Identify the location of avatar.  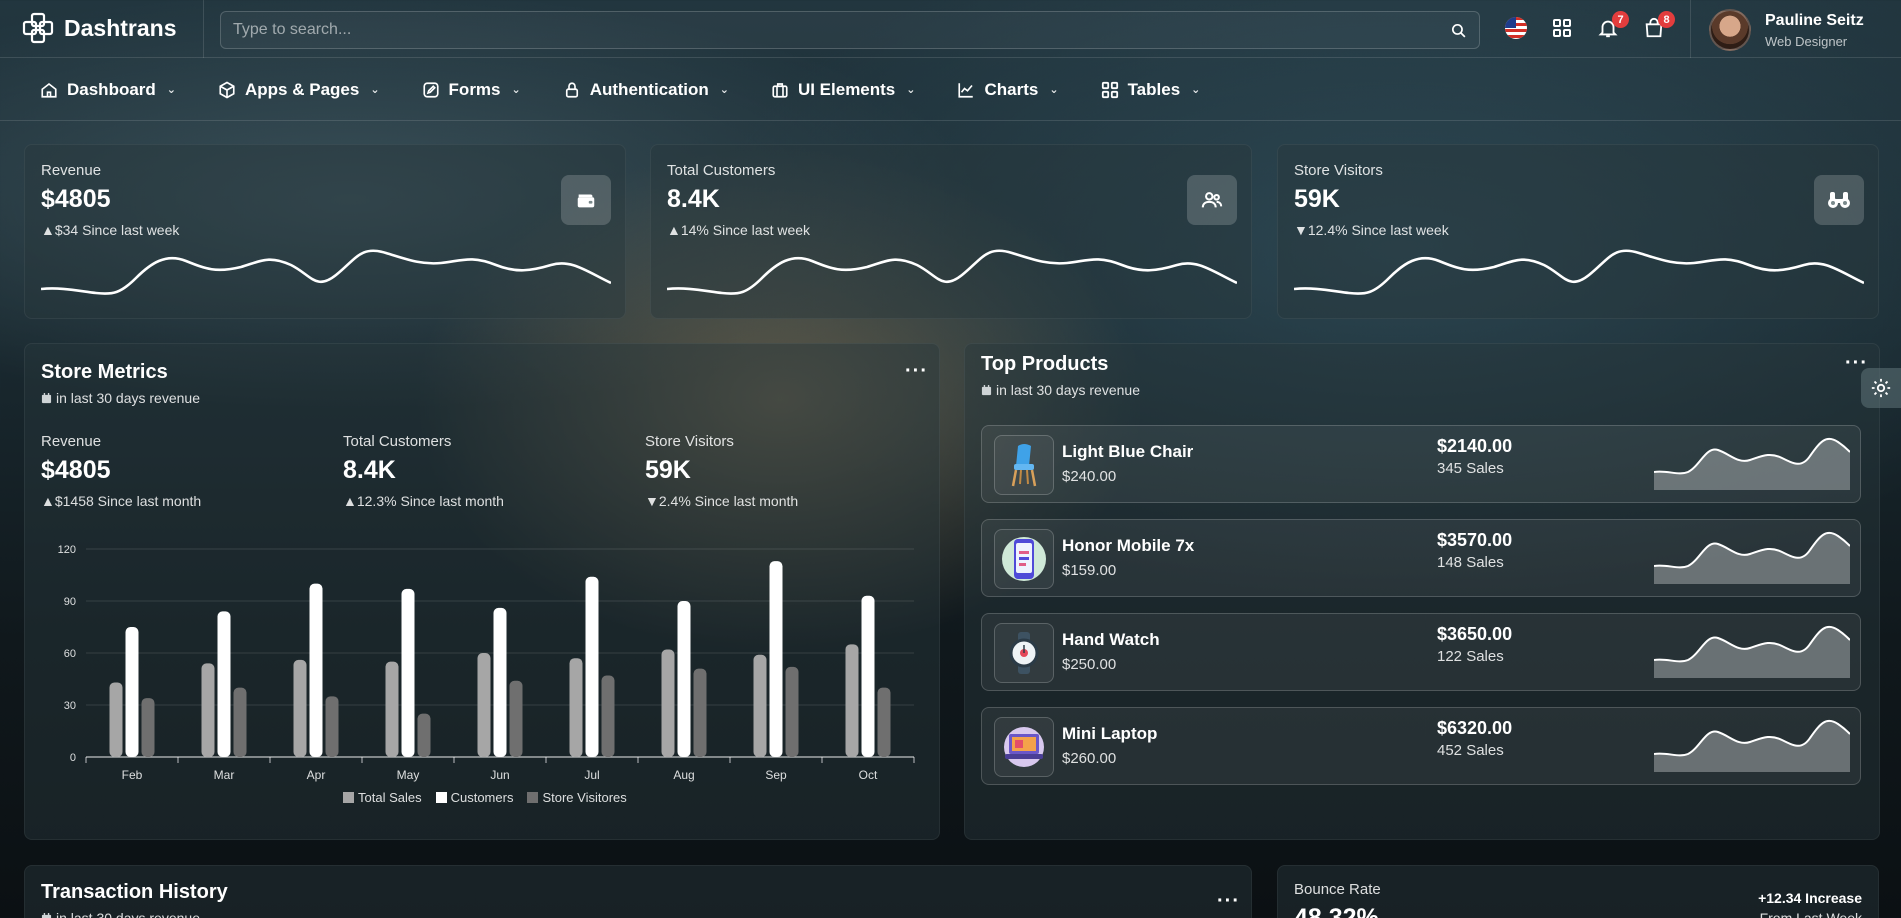
(1730, 30).